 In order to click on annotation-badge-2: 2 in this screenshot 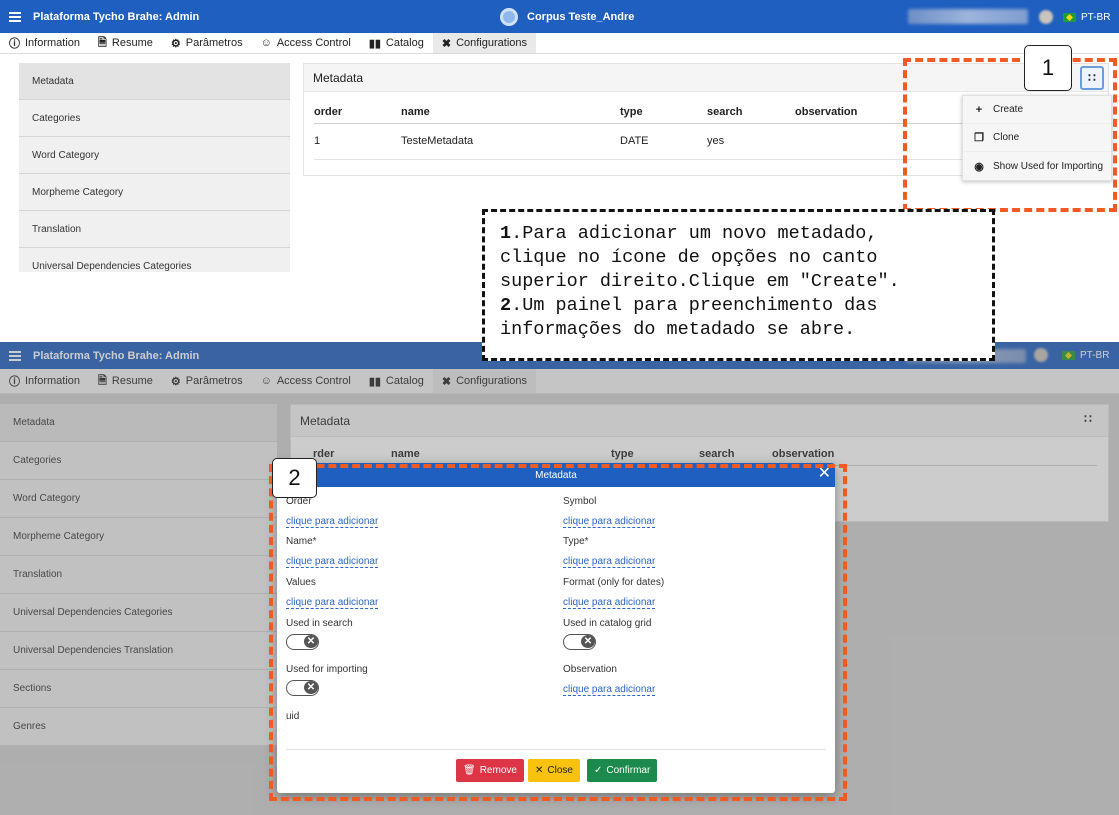, I will do `click(294, 478)`.